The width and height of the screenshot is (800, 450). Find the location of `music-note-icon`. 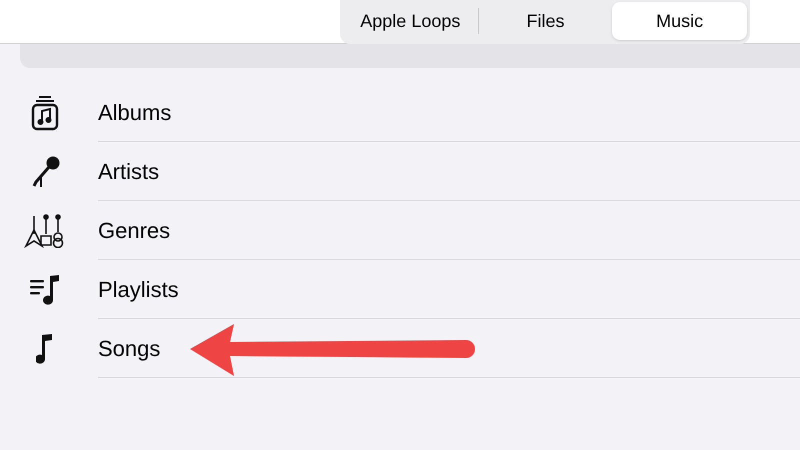

music-note-icon is located at coordinates (45, 348).